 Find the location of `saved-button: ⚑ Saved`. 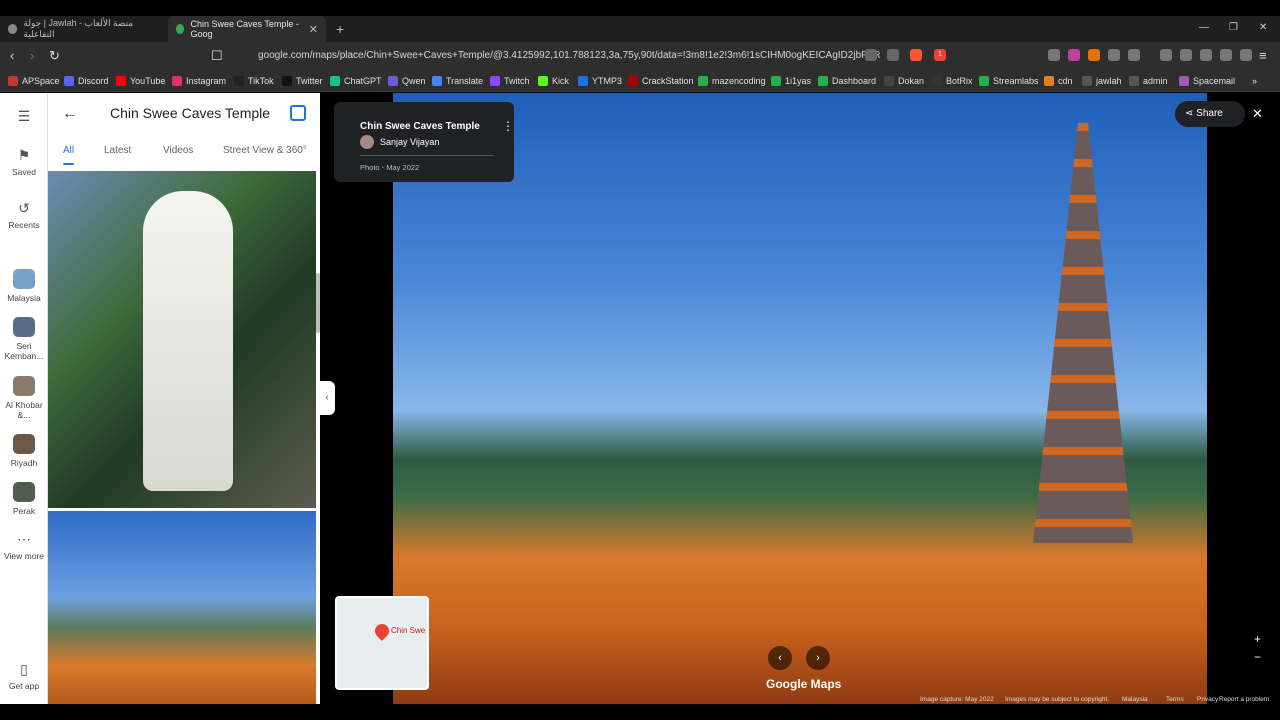

saved-button: ⚑ Saved is located at coordinates (24, 162).